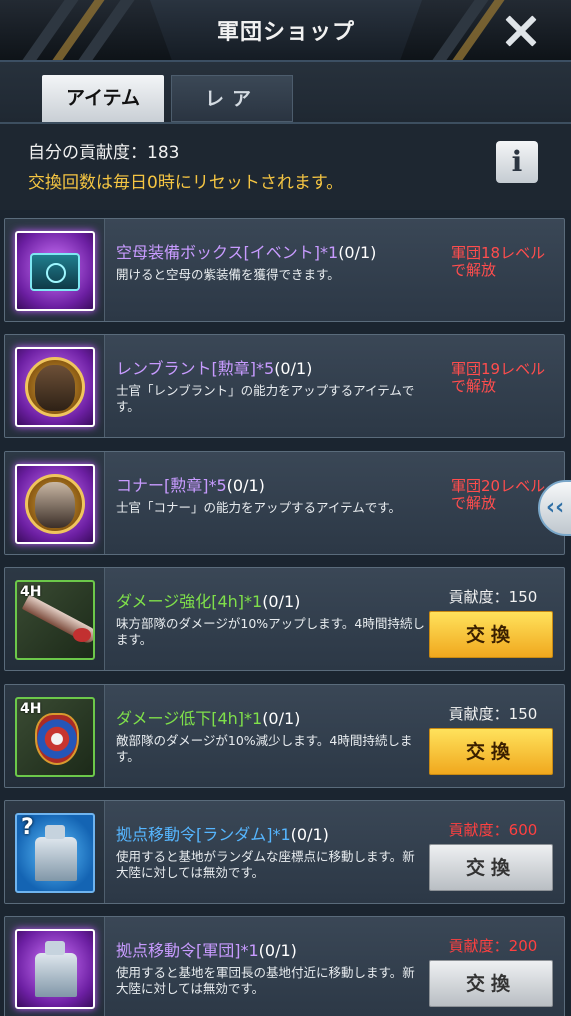 The image size is (571, 1016). What do you see at coordinates (270, 631) in the screenshot?
I see `item-description: 味方部隊のダメージが10%アップします。4時間持続します。` at bounding box center [270, 631].